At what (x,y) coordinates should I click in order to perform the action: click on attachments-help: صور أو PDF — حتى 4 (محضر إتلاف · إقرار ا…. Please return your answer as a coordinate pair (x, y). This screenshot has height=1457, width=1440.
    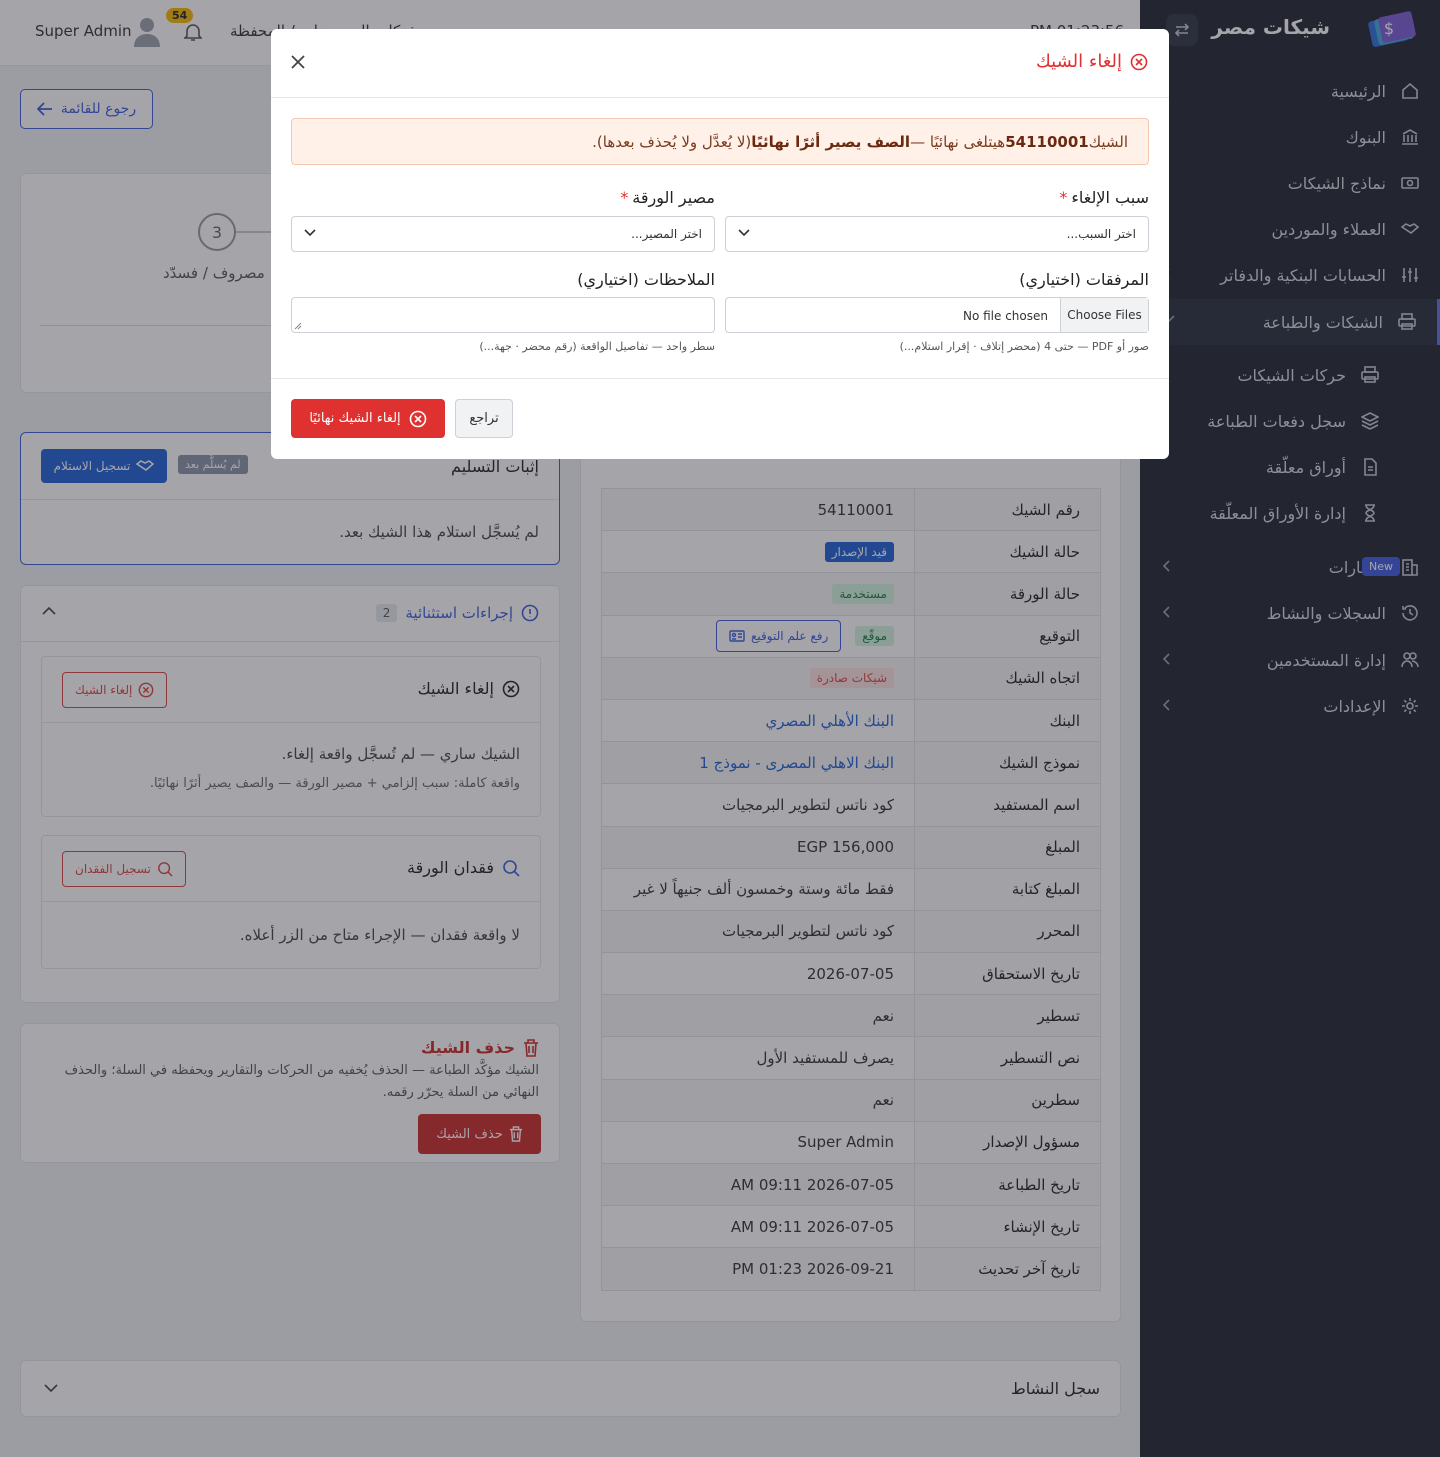
    Looking at the image, I should click on (1024, 346).